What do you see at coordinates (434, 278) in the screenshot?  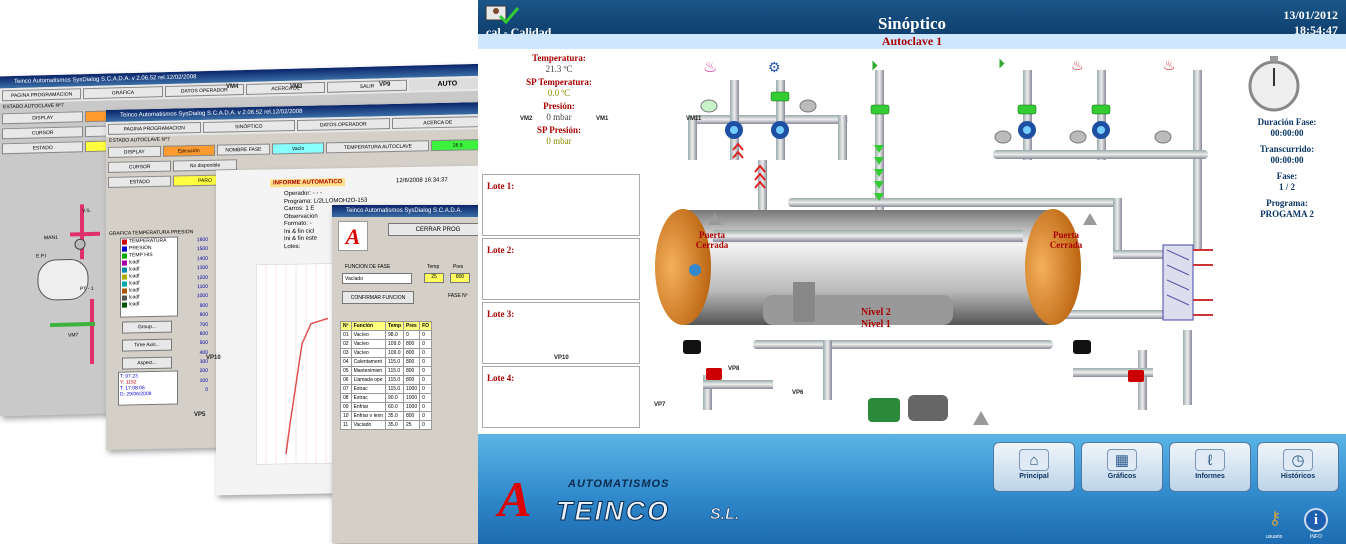 I see `temp-input: 25` at bounding box center [434, 278].